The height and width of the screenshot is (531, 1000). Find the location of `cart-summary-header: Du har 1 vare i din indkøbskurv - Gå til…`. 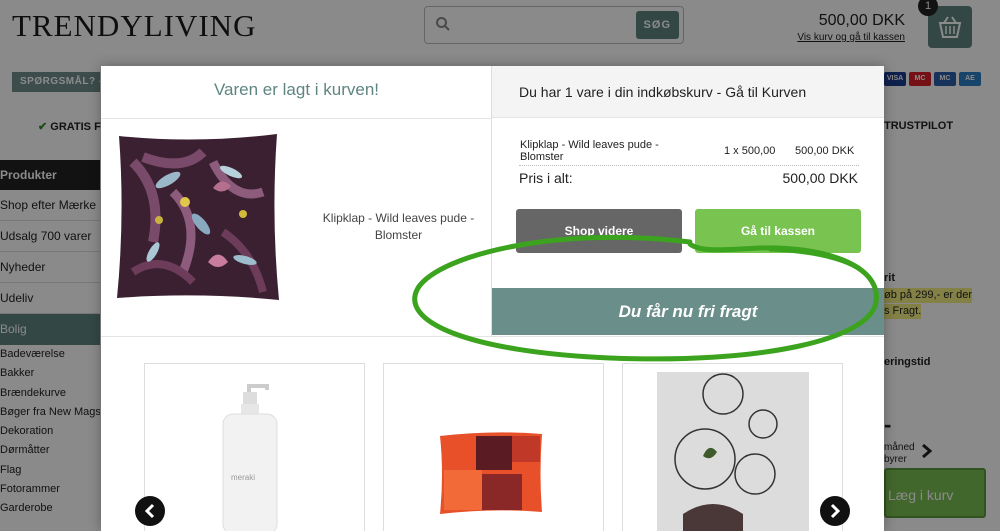

cart-summary-header: Du har 1 vare i din indkøbskurv - Gå til… is located at coordinates (688, 92).